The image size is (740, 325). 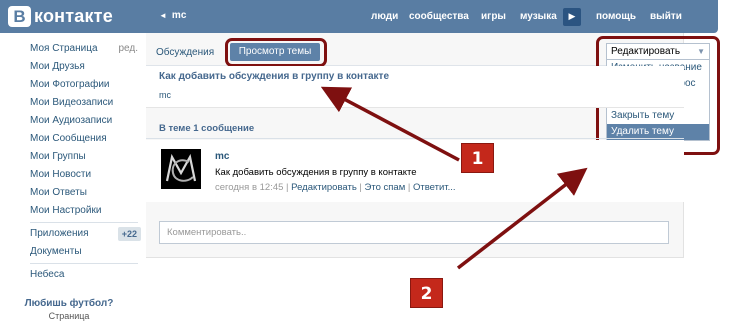 What do you see at coordinates (59, 233) in the screenshot?
I see `sidebar-item-label: Приложения` at bounding box center [59, 233].